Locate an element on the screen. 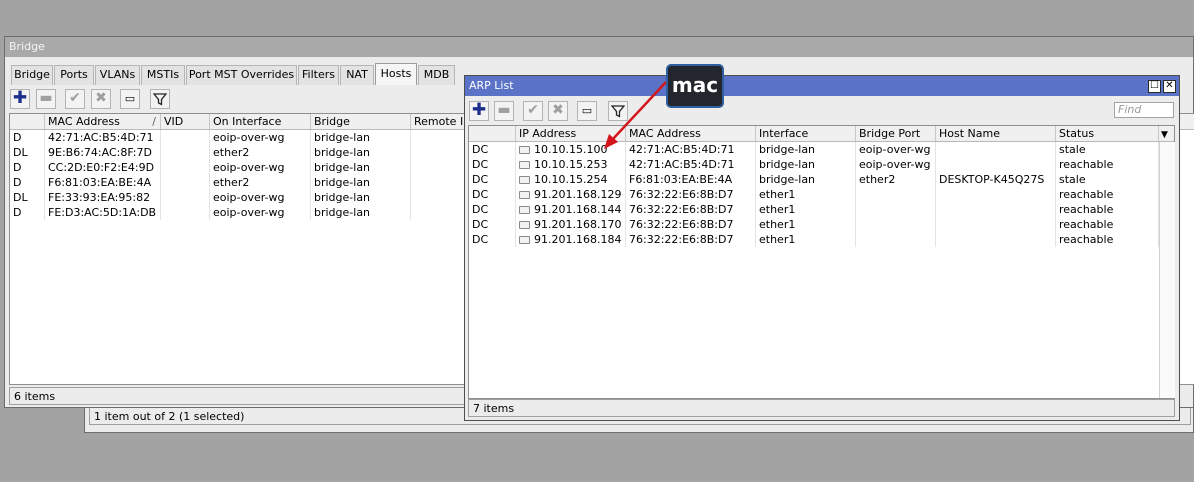 The height and width of the screenshot is (482, 1194). maximize-button: ☐ is located at coordinates (1154, 86).